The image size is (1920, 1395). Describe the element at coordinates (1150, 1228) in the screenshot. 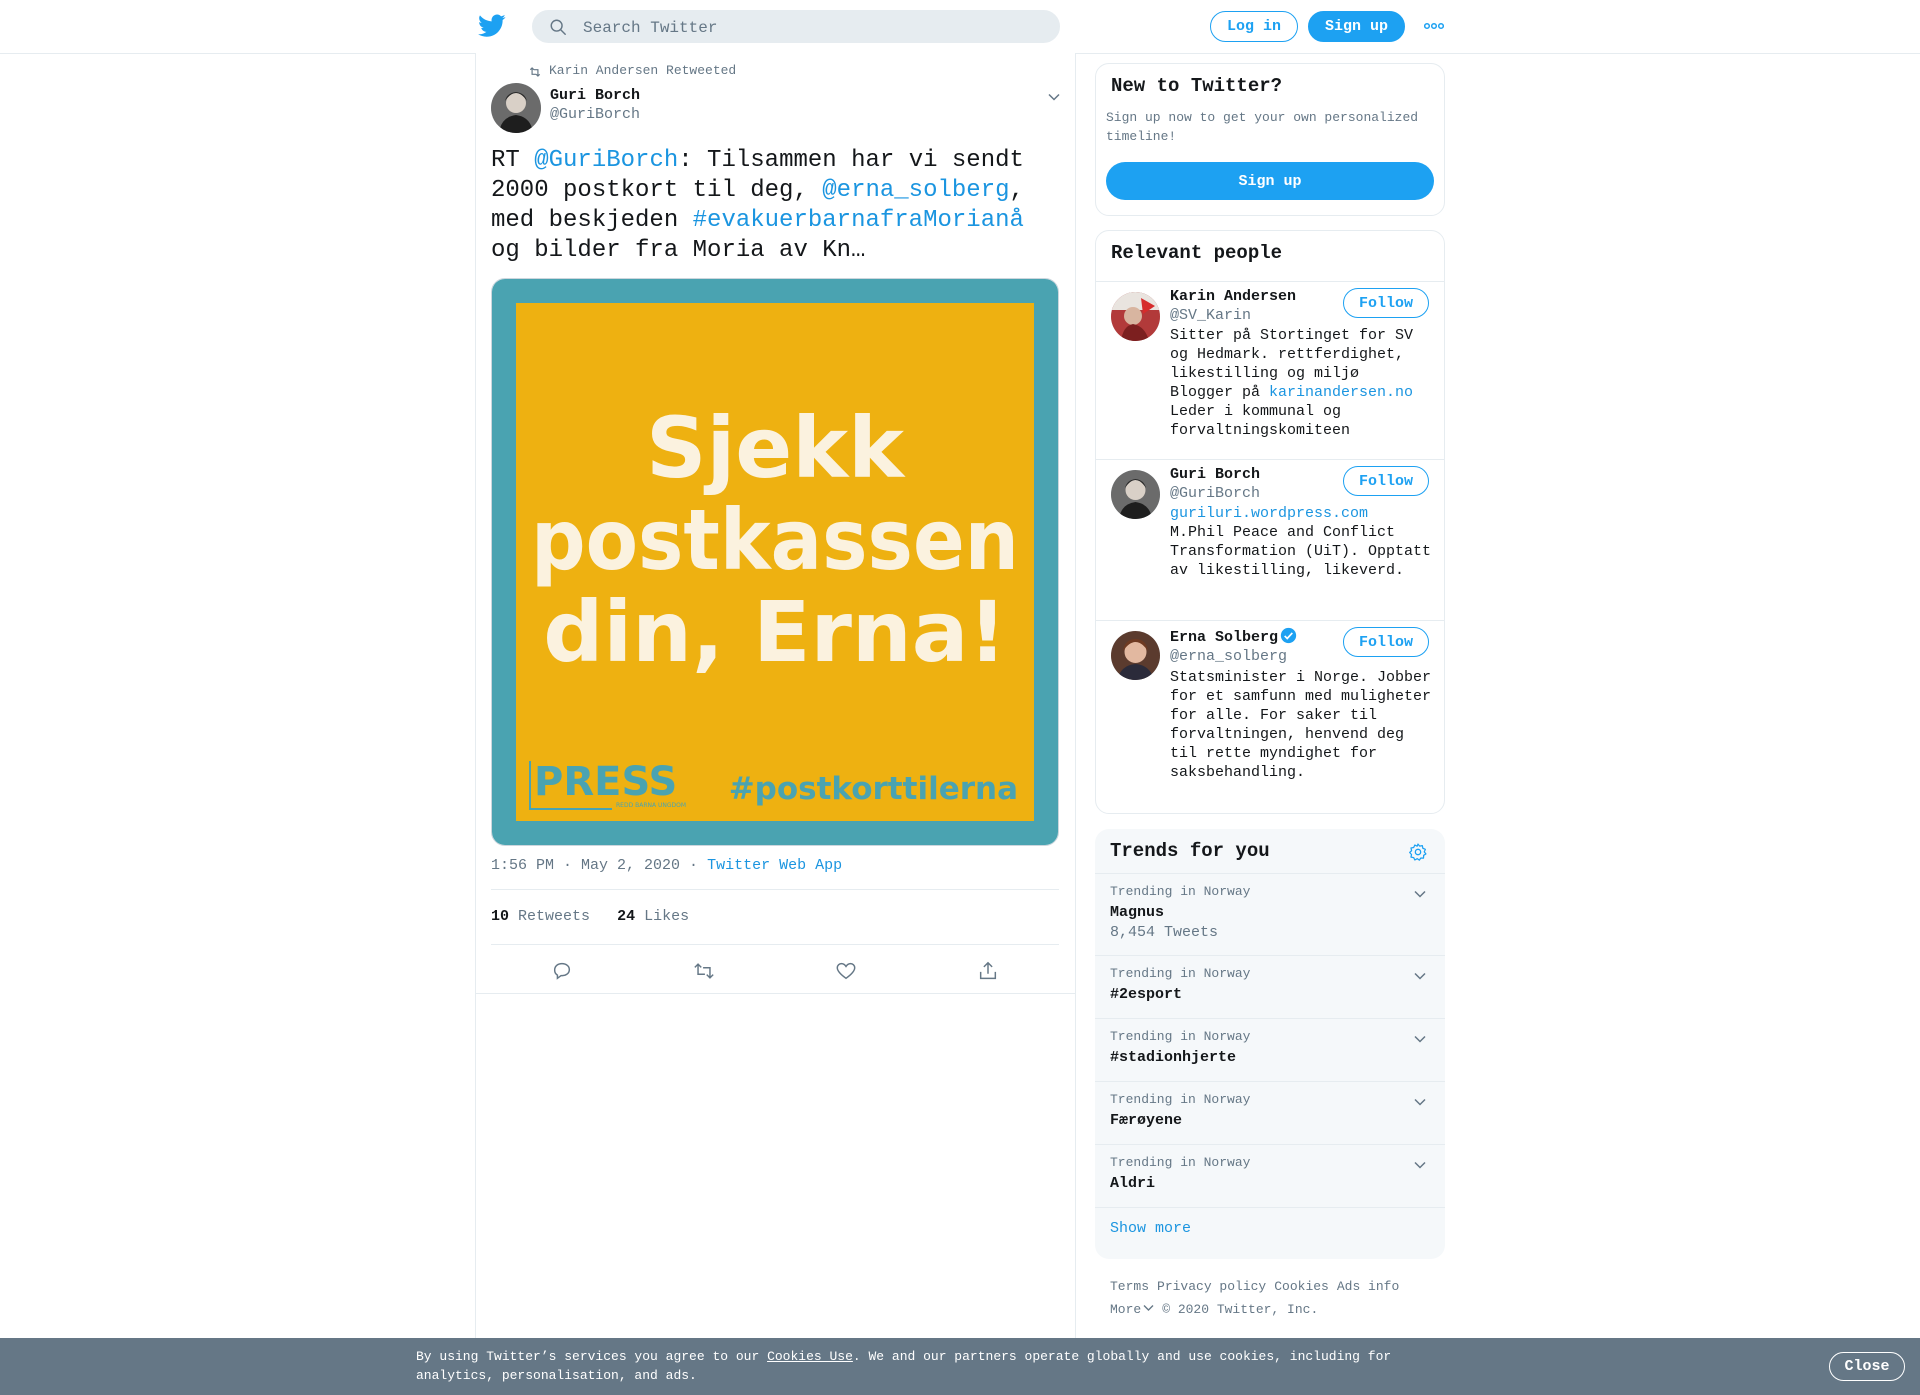

I see `show-more-link: Show more` at that location.